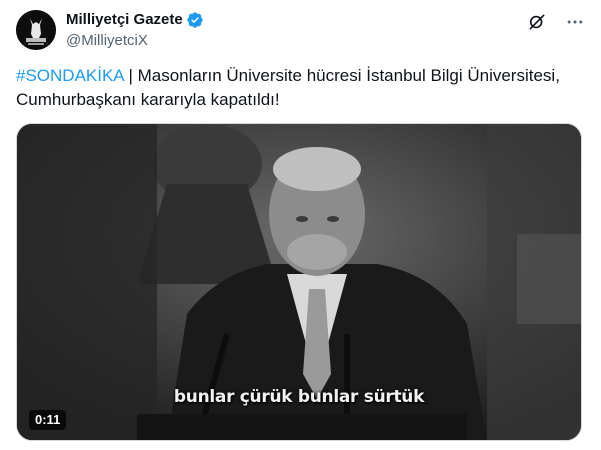 The height and width of the screenshot is (450, 601). What do you see at coordinates (299, 397) in the screenshot?
I see `video-caption: bunlar çürük bunlar sürtük` at bounding box center [299, 397].